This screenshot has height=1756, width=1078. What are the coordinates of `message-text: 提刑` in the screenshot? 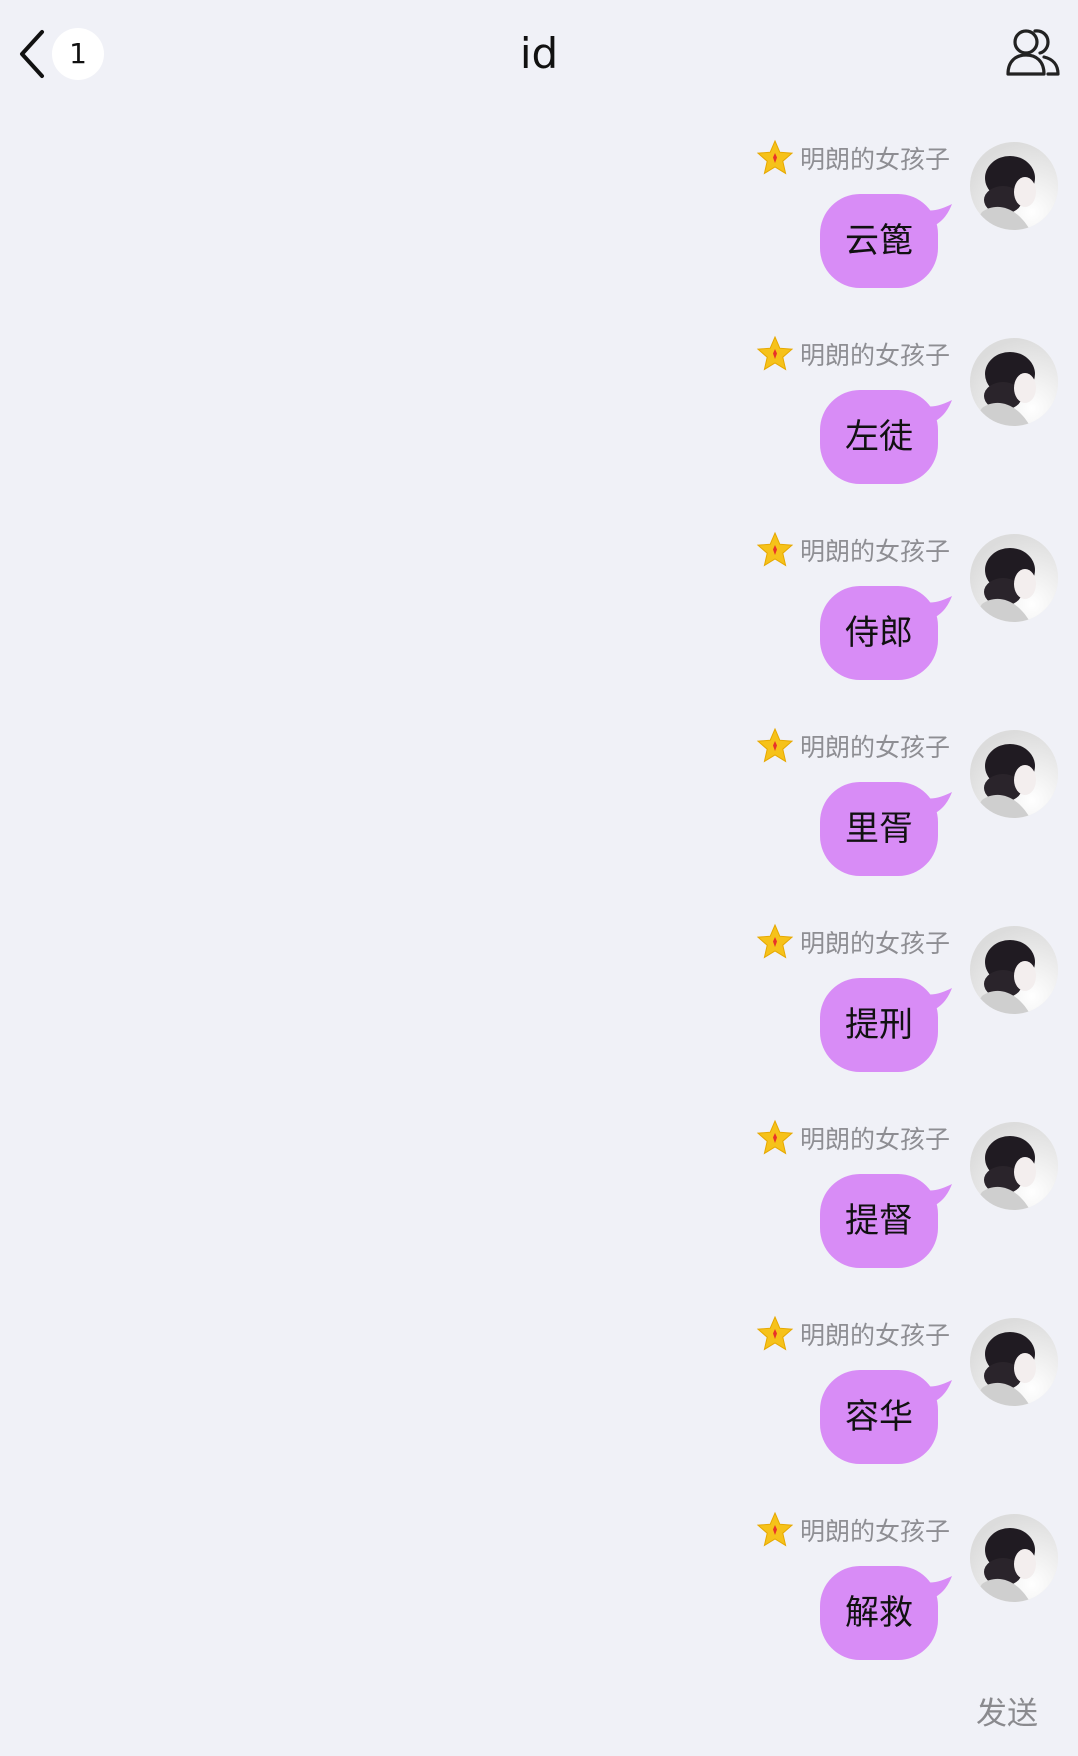 It's located at (879, 1025).